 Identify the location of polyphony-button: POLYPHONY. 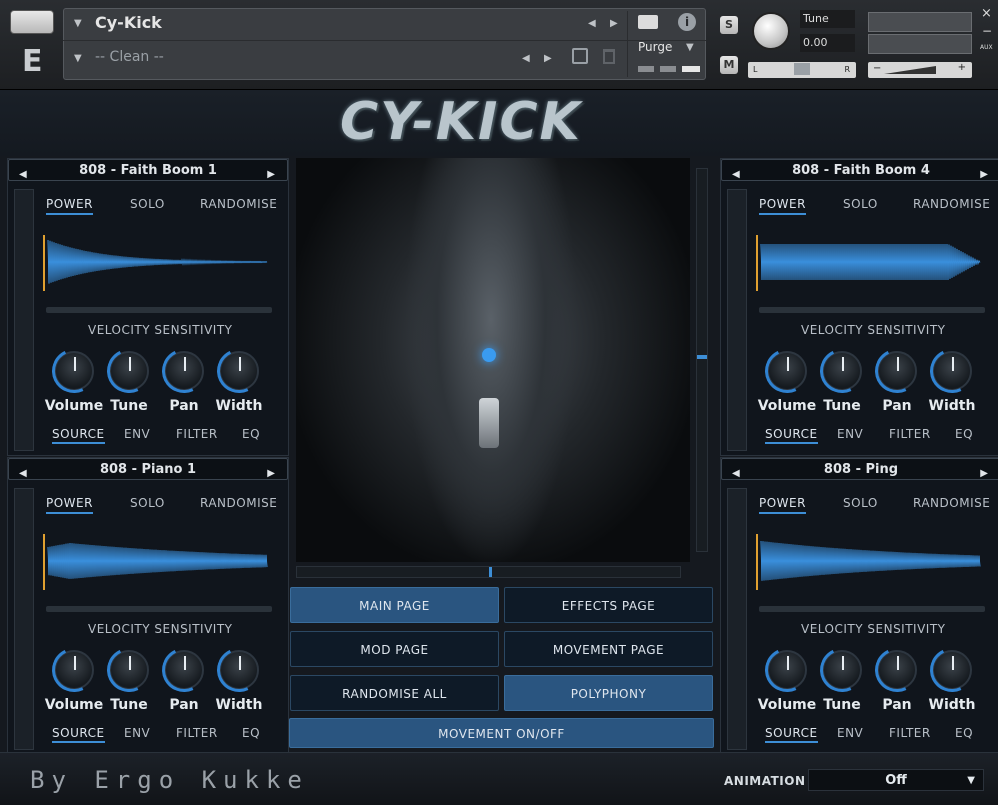
(608, 693).